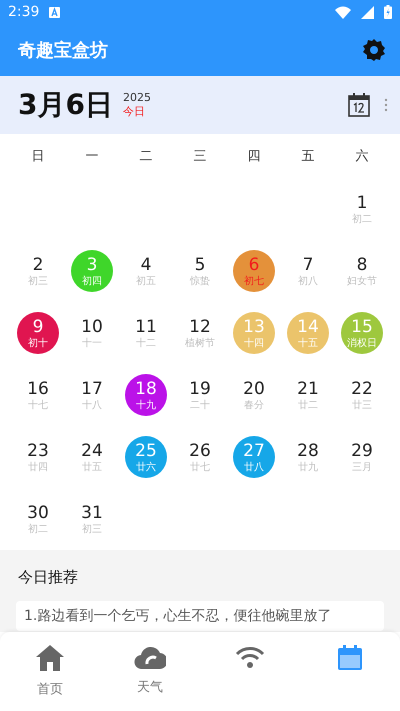  What do you see at coordinates (362, 209) in the screenshot?
I see `calendar-day: 1 初二` at bounding box center [362, 209].